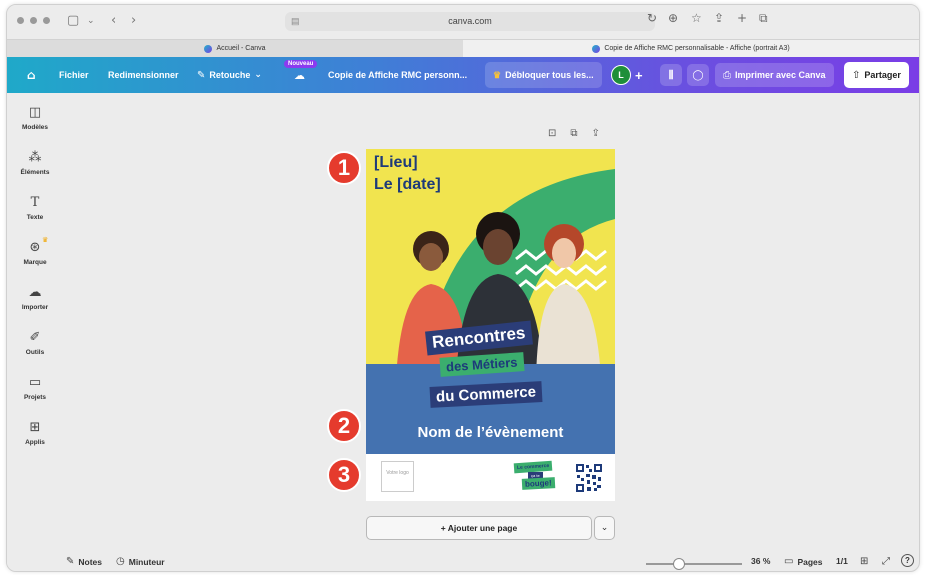 The height and width of the screenshot is (575, 927). I want to click on sidebar-item-elements: ⁂ Éléments, so click(35, 163).